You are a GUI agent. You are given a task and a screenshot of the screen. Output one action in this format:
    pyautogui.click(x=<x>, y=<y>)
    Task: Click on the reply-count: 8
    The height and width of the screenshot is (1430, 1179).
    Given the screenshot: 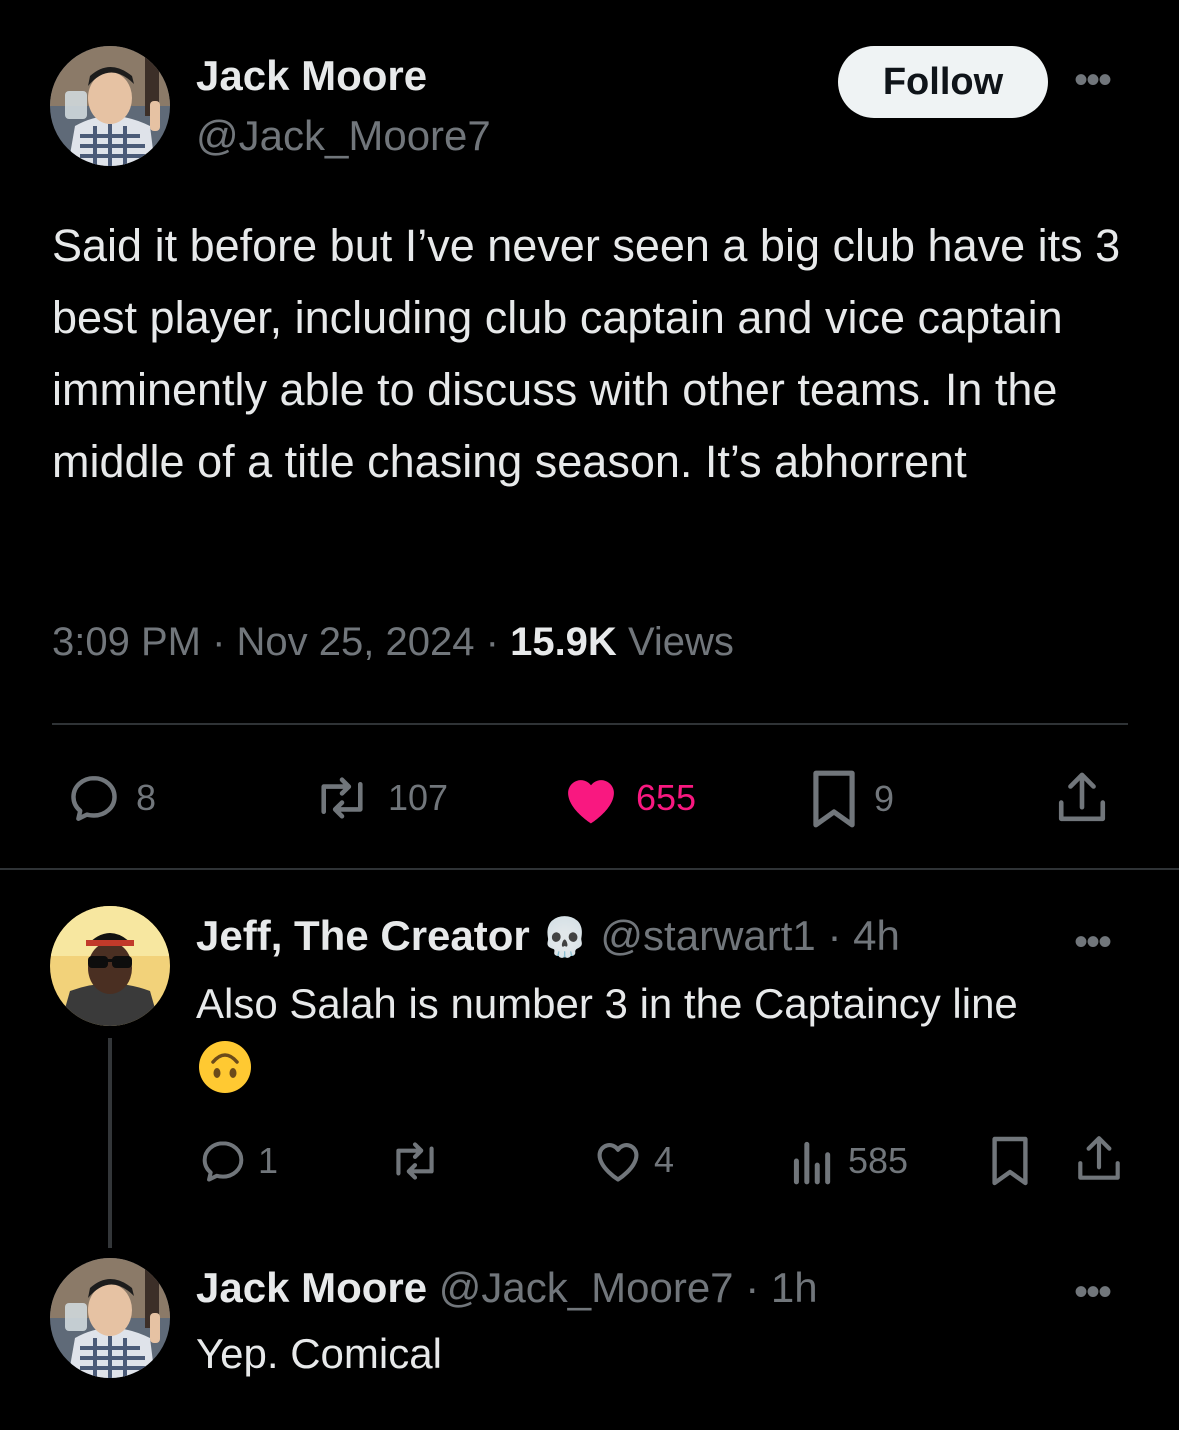 What is the action you would take?
    pyautogui.click(x=146, y=797)
    